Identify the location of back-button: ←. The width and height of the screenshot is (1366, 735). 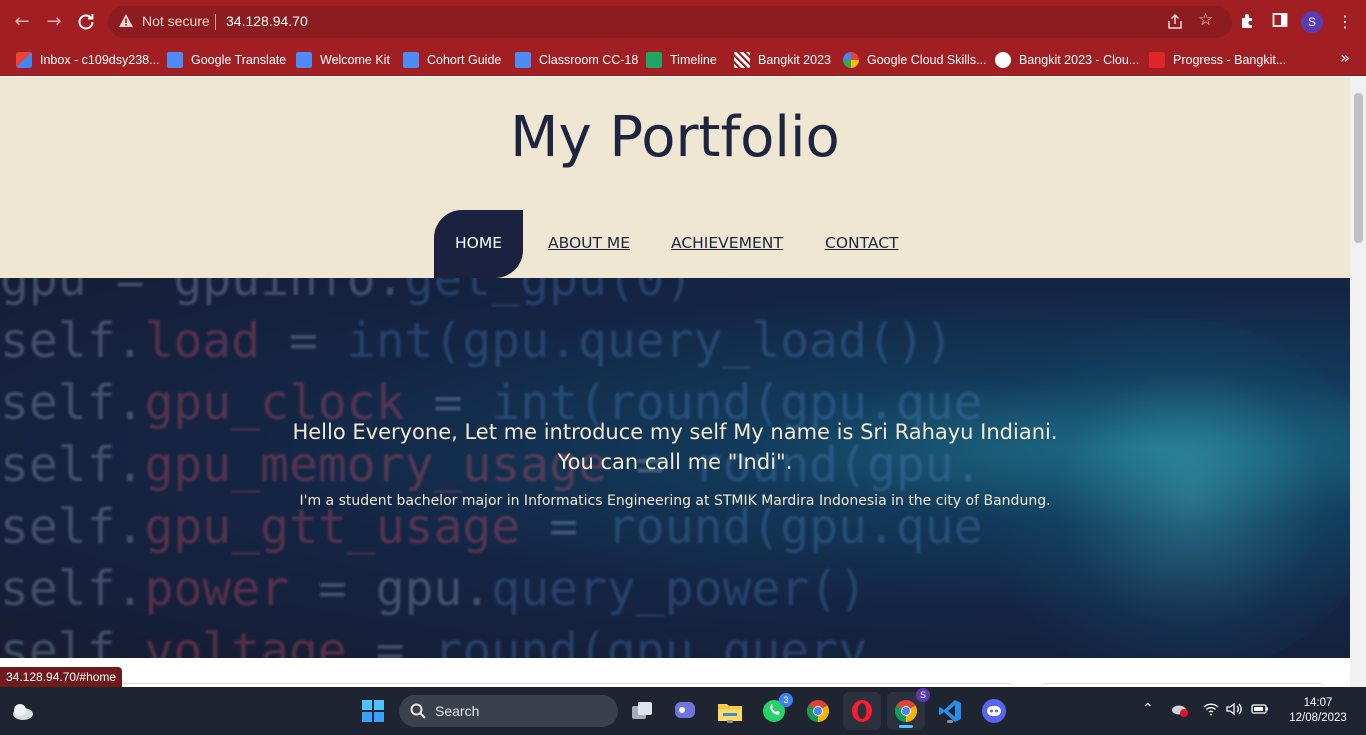
(22, 22).